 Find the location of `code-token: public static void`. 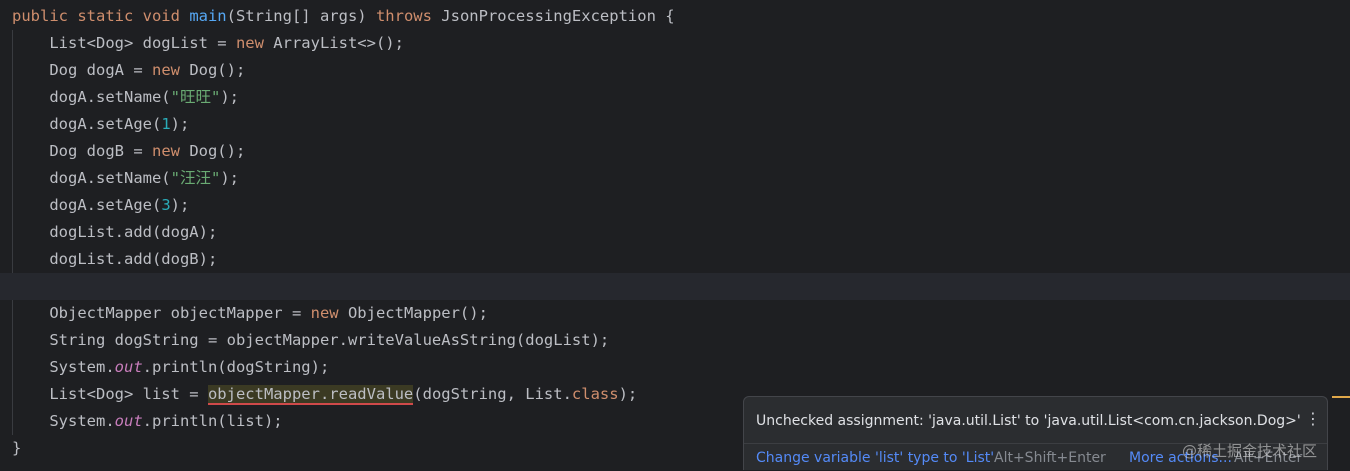

code-token: public static void is located at coordinates (101, 16).